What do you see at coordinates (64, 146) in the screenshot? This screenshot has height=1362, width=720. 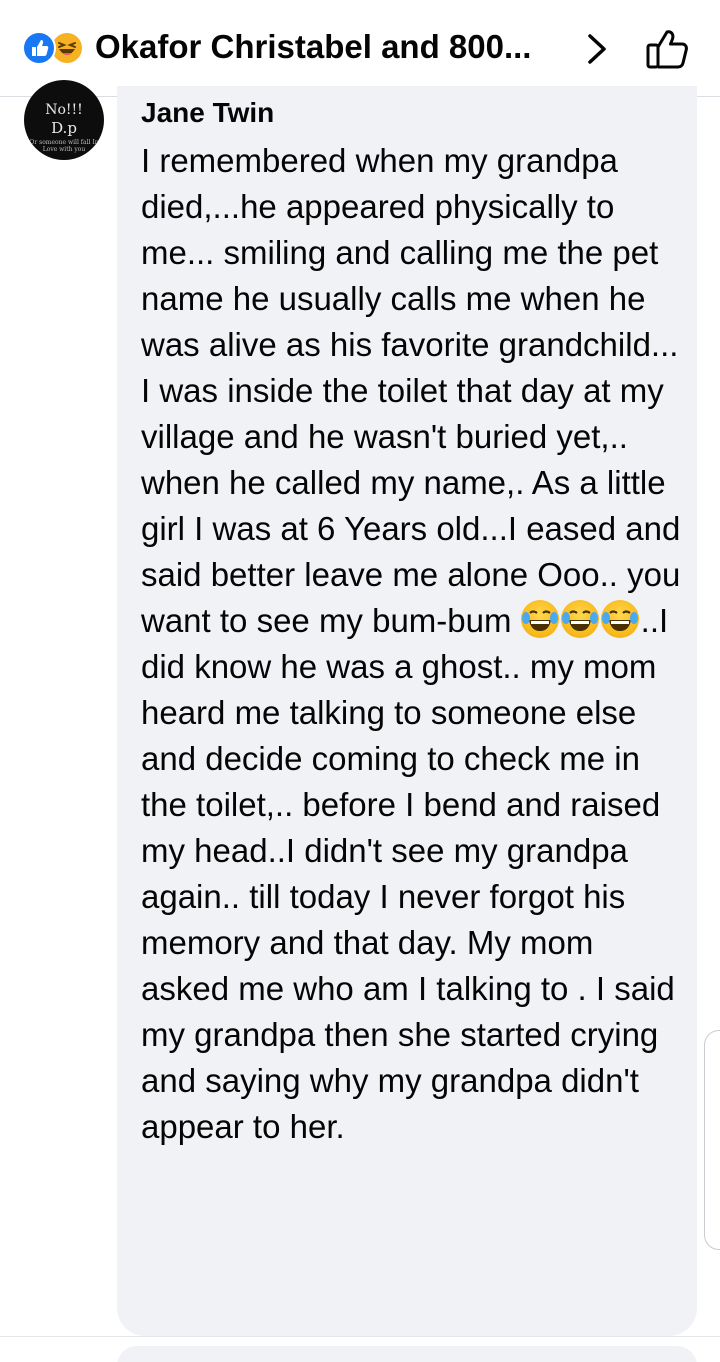 I see `avatar-text-line3: Or someone will fall In Love with you` at bounding box center [64, 146].